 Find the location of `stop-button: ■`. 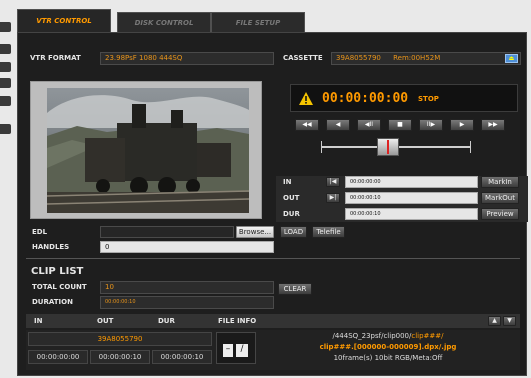

stop-button: ■ is located at coordinates (400, 125).